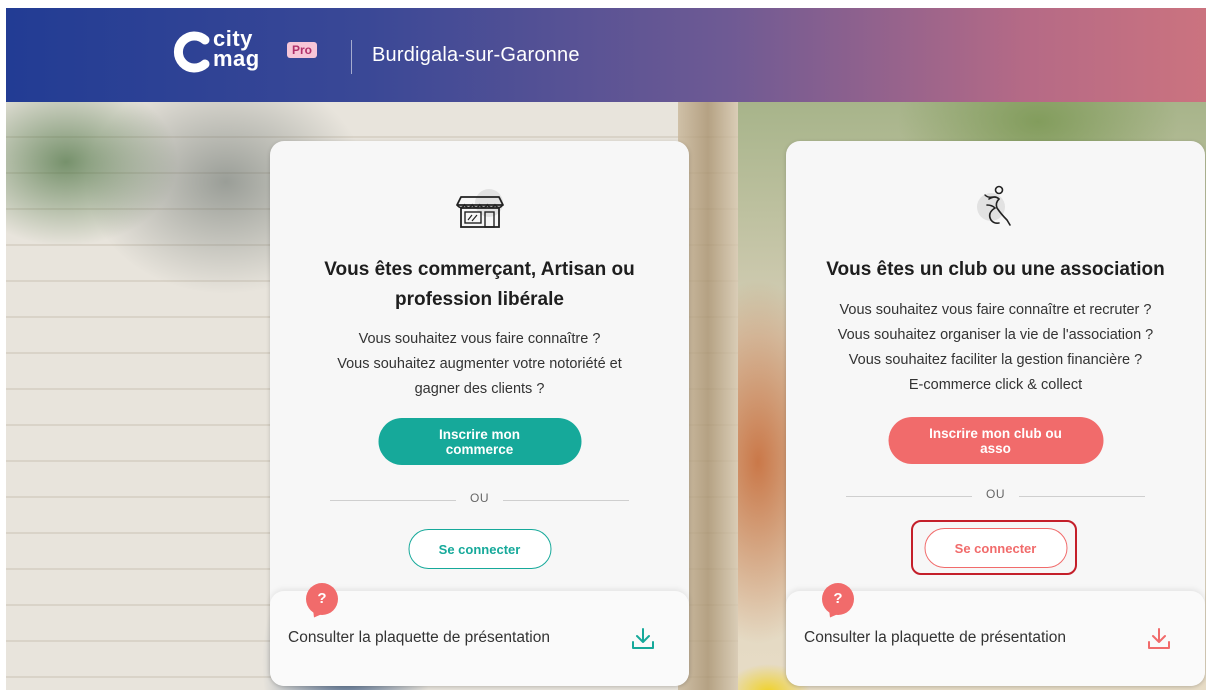  I want to click on logo-mag-text: mag, so click(236, 58).